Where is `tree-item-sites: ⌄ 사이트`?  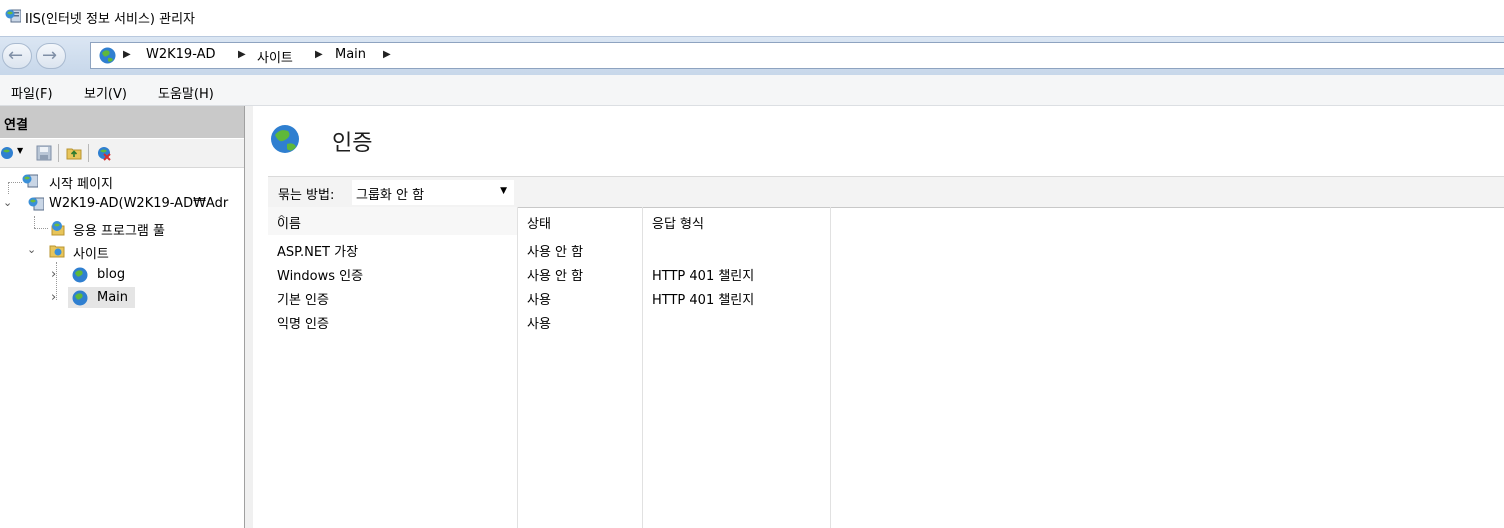 tree-item-sites: ⌄ 사이트 is located at coordinates (122, 251).